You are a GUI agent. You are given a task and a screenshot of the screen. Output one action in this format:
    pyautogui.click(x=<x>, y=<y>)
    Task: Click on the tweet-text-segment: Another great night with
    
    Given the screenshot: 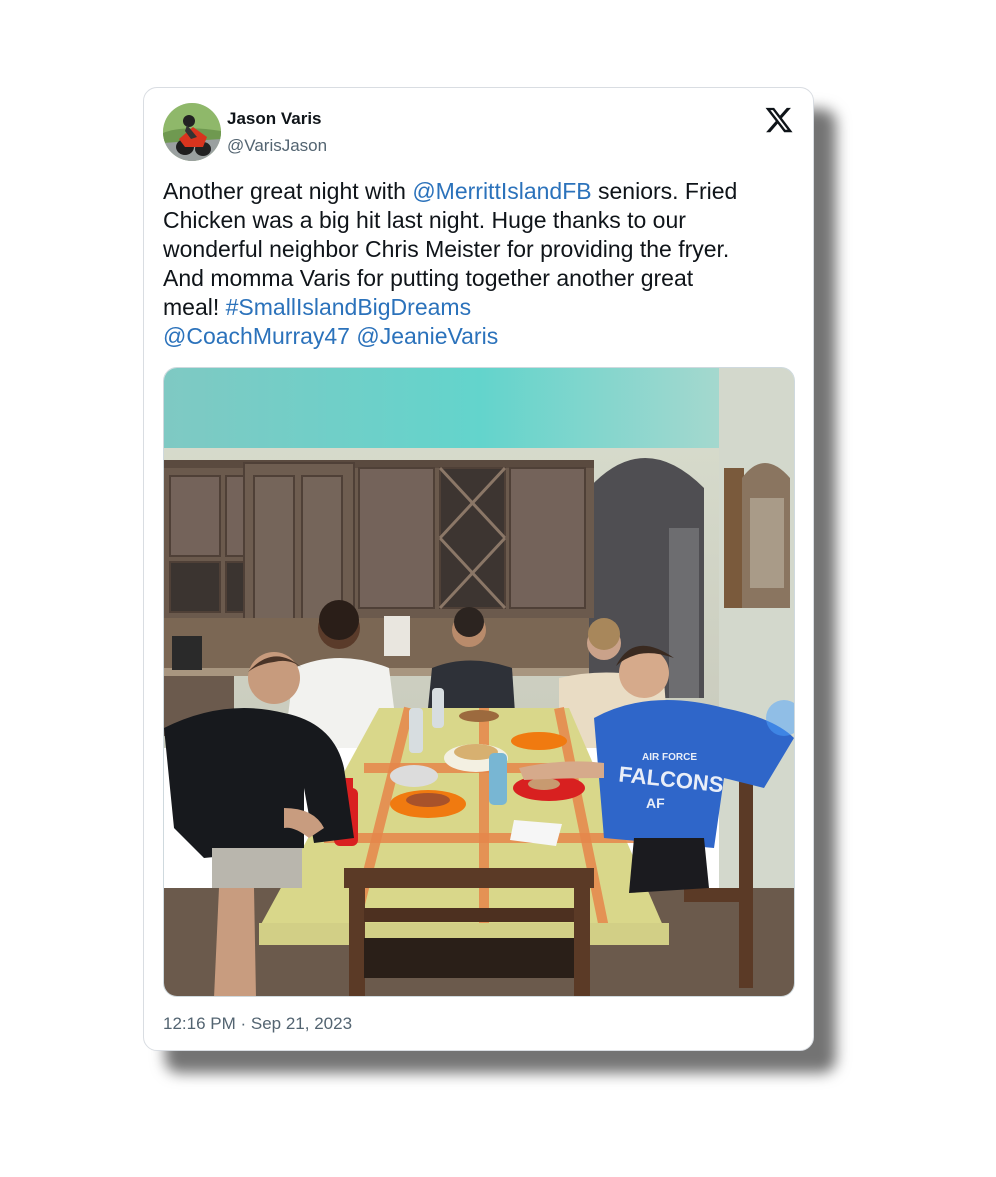 What is the action you would take?
    pyautogui.click(x=288, y=191)
    